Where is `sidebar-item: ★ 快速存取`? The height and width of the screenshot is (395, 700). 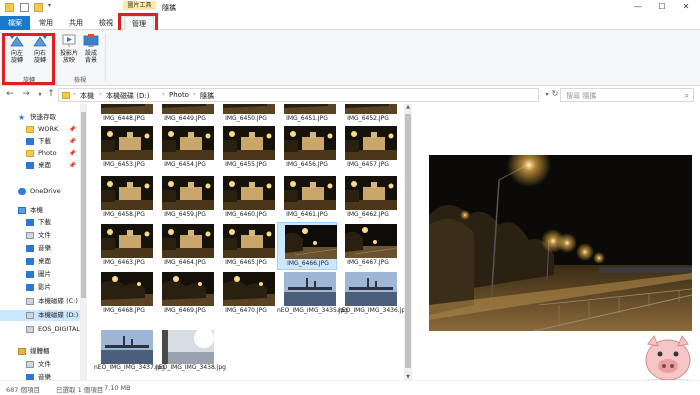
sidebar-item: ★ 快速存取 is located at coordinates (43, 117).